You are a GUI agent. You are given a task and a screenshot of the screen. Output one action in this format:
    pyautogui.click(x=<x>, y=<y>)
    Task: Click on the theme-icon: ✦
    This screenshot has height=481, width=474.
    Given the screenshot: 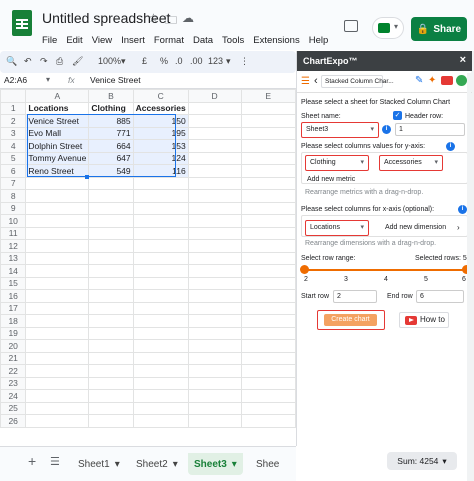 What is the action you would take?
    pyautogui.click(x=432, y=80)
    